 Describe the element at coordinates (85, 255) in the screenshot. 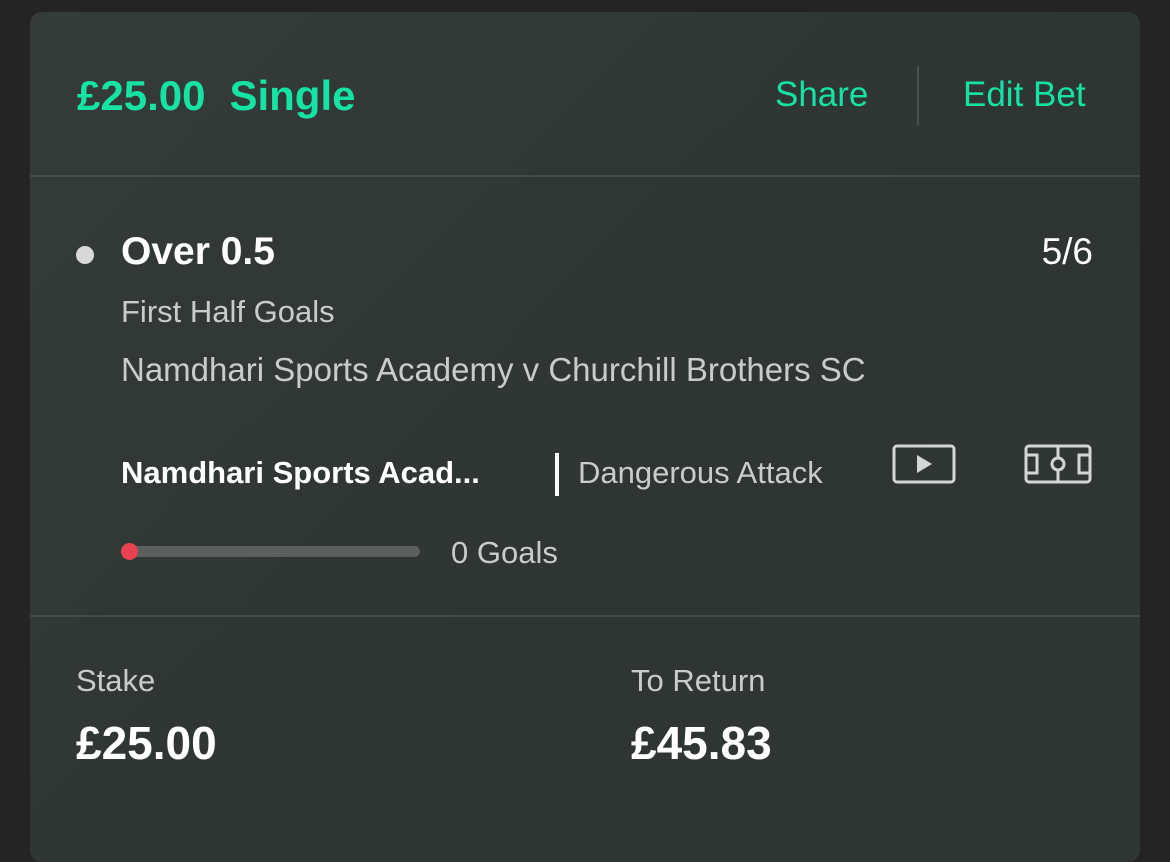

I see `selection-status-dot` at that location.